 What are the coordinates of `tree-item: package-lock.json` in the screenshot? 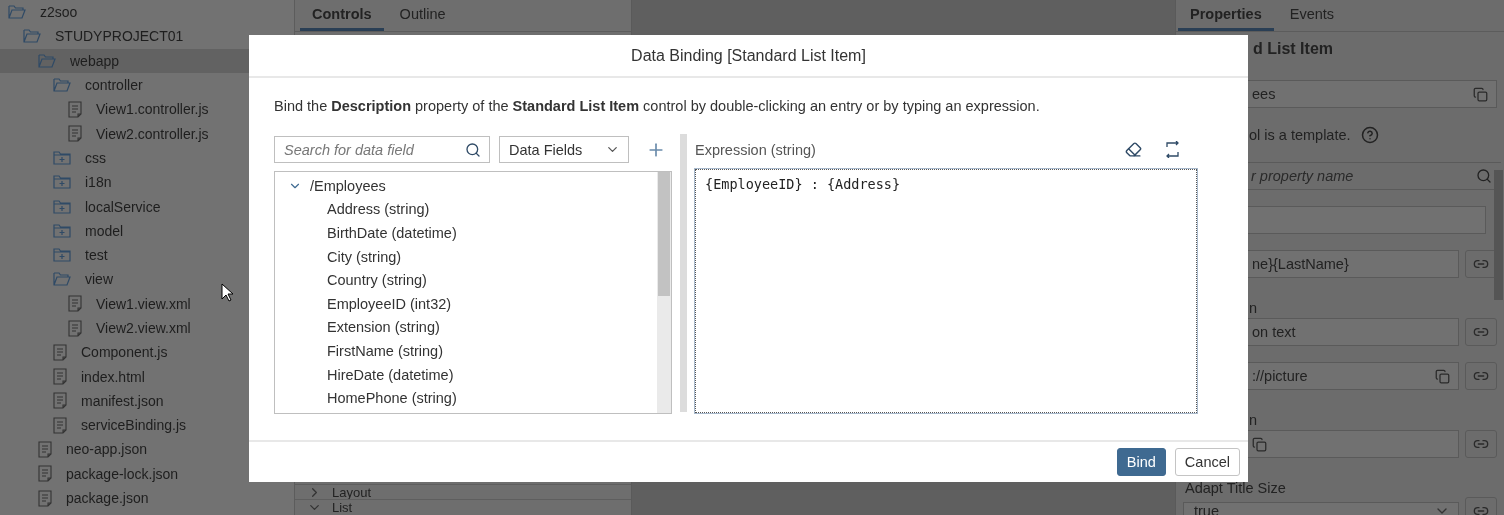 It's located at (147, 473).